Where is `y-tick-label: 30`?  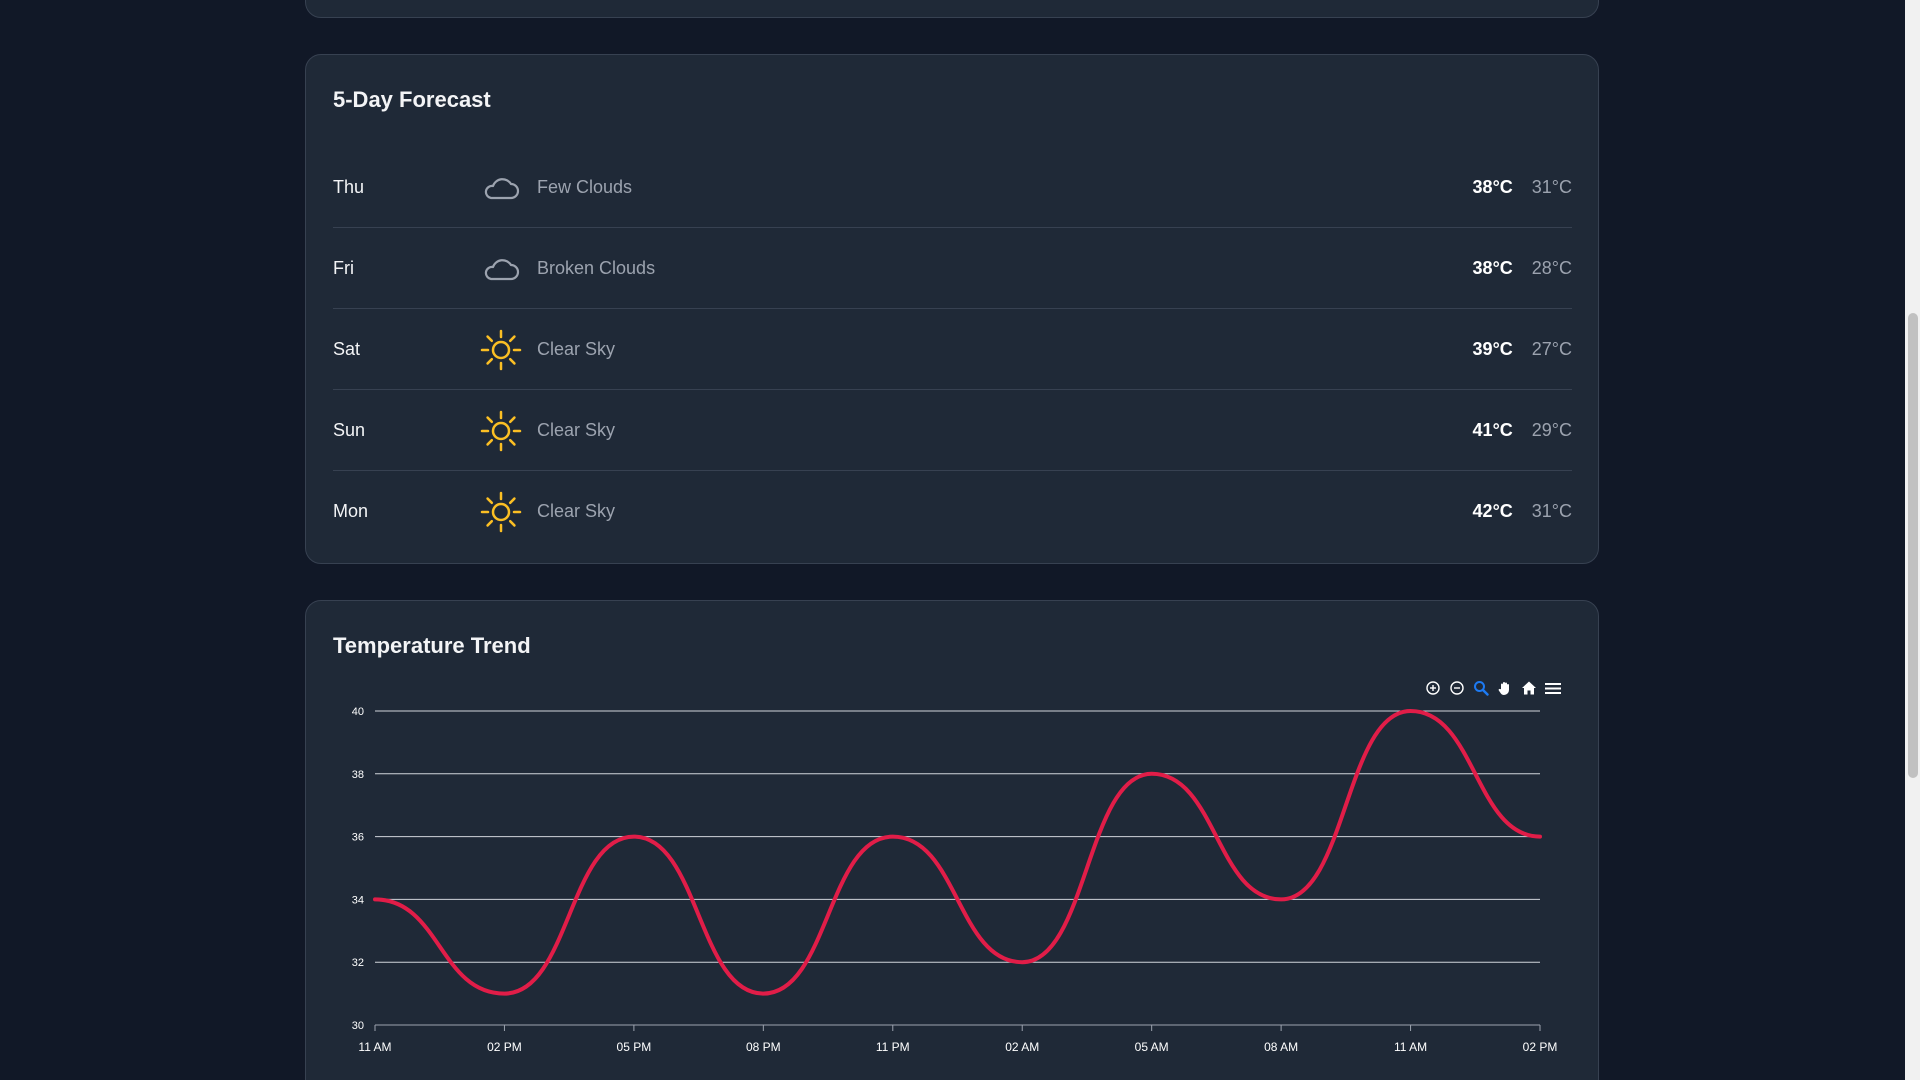
y-tick-label: 30 is located at coordinates (358, 1026).